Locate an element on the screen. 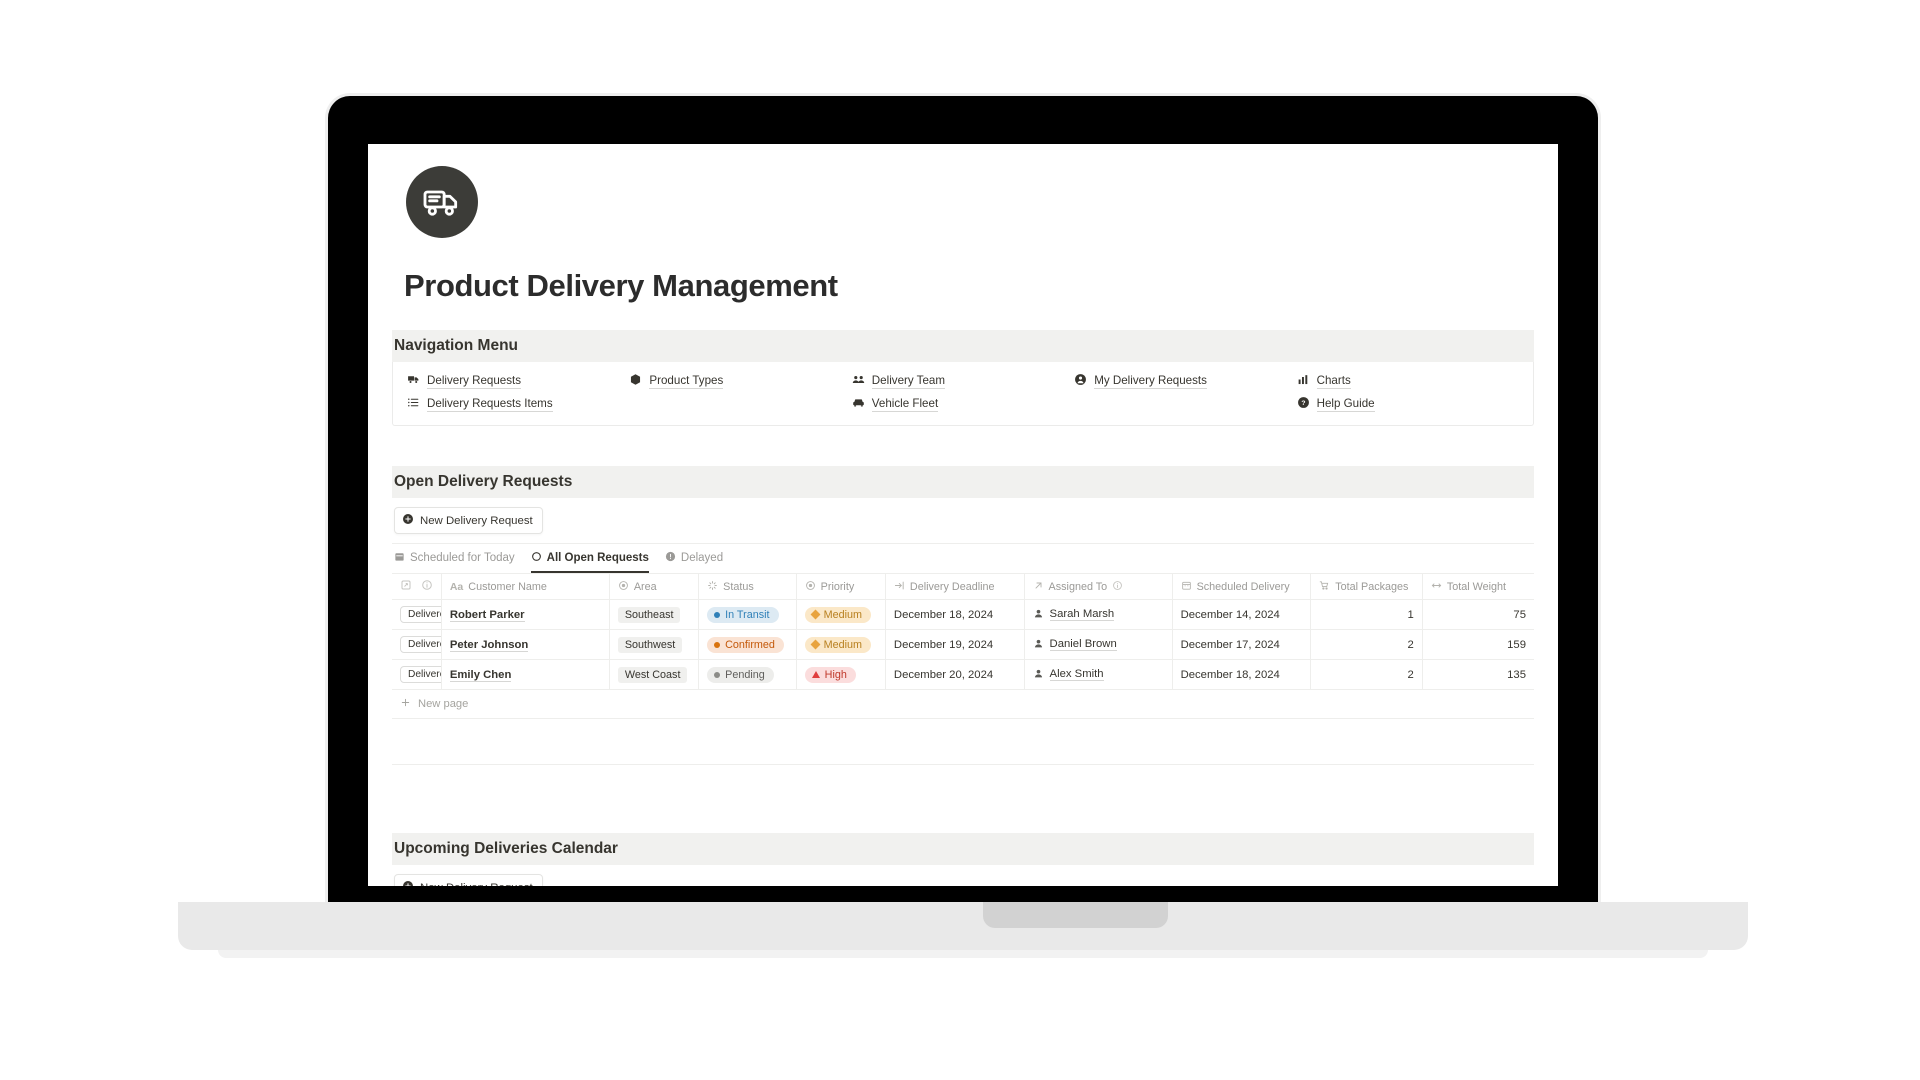  tab-scheduled-for-today: Scheduled for Today is located at coordinates (454, 562).